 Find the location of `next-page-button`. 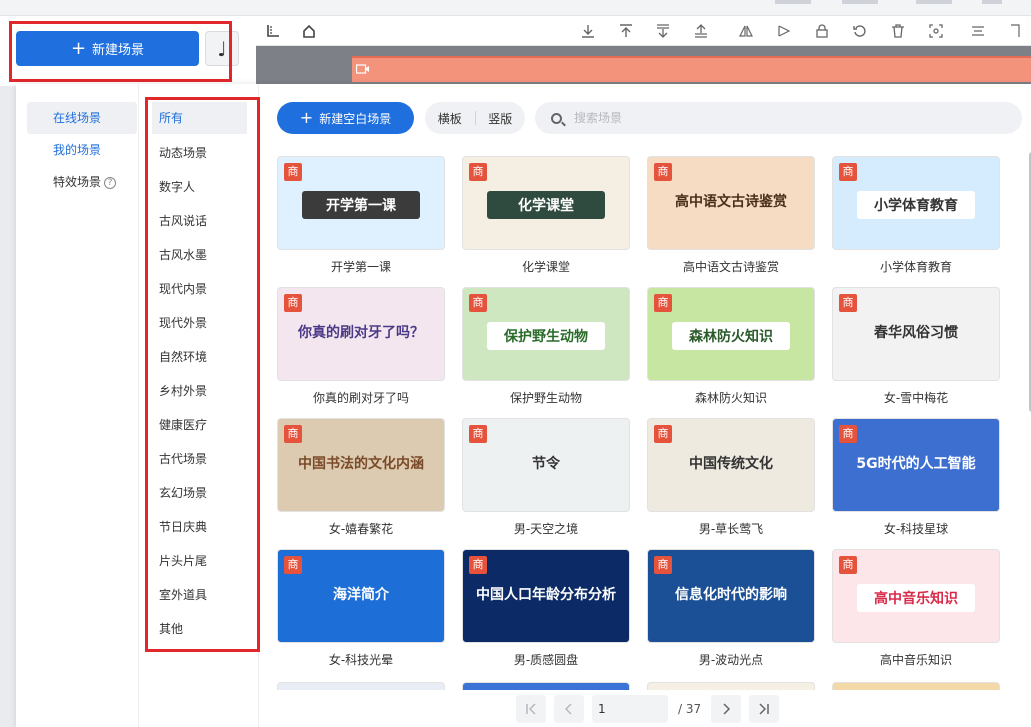

next-page-button is located at coordinates (726, 709).